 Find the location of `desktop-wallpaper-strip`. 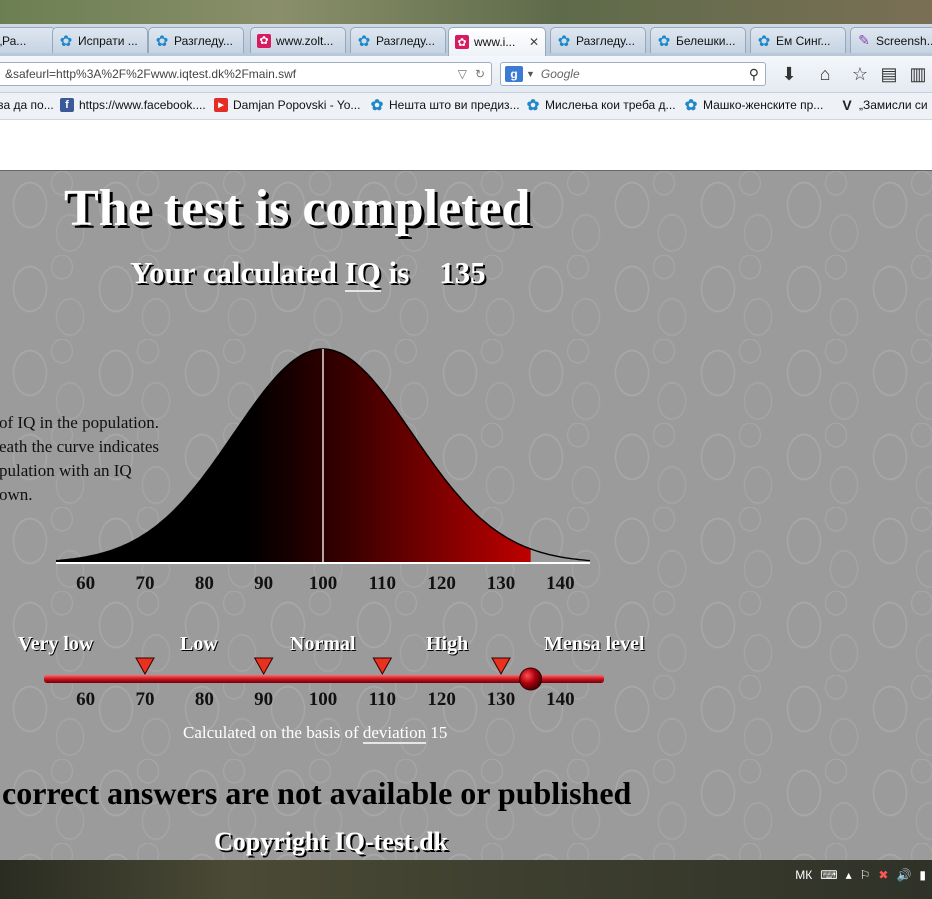

desktop-wallpaper-strip is located at coordinates (466, 12).